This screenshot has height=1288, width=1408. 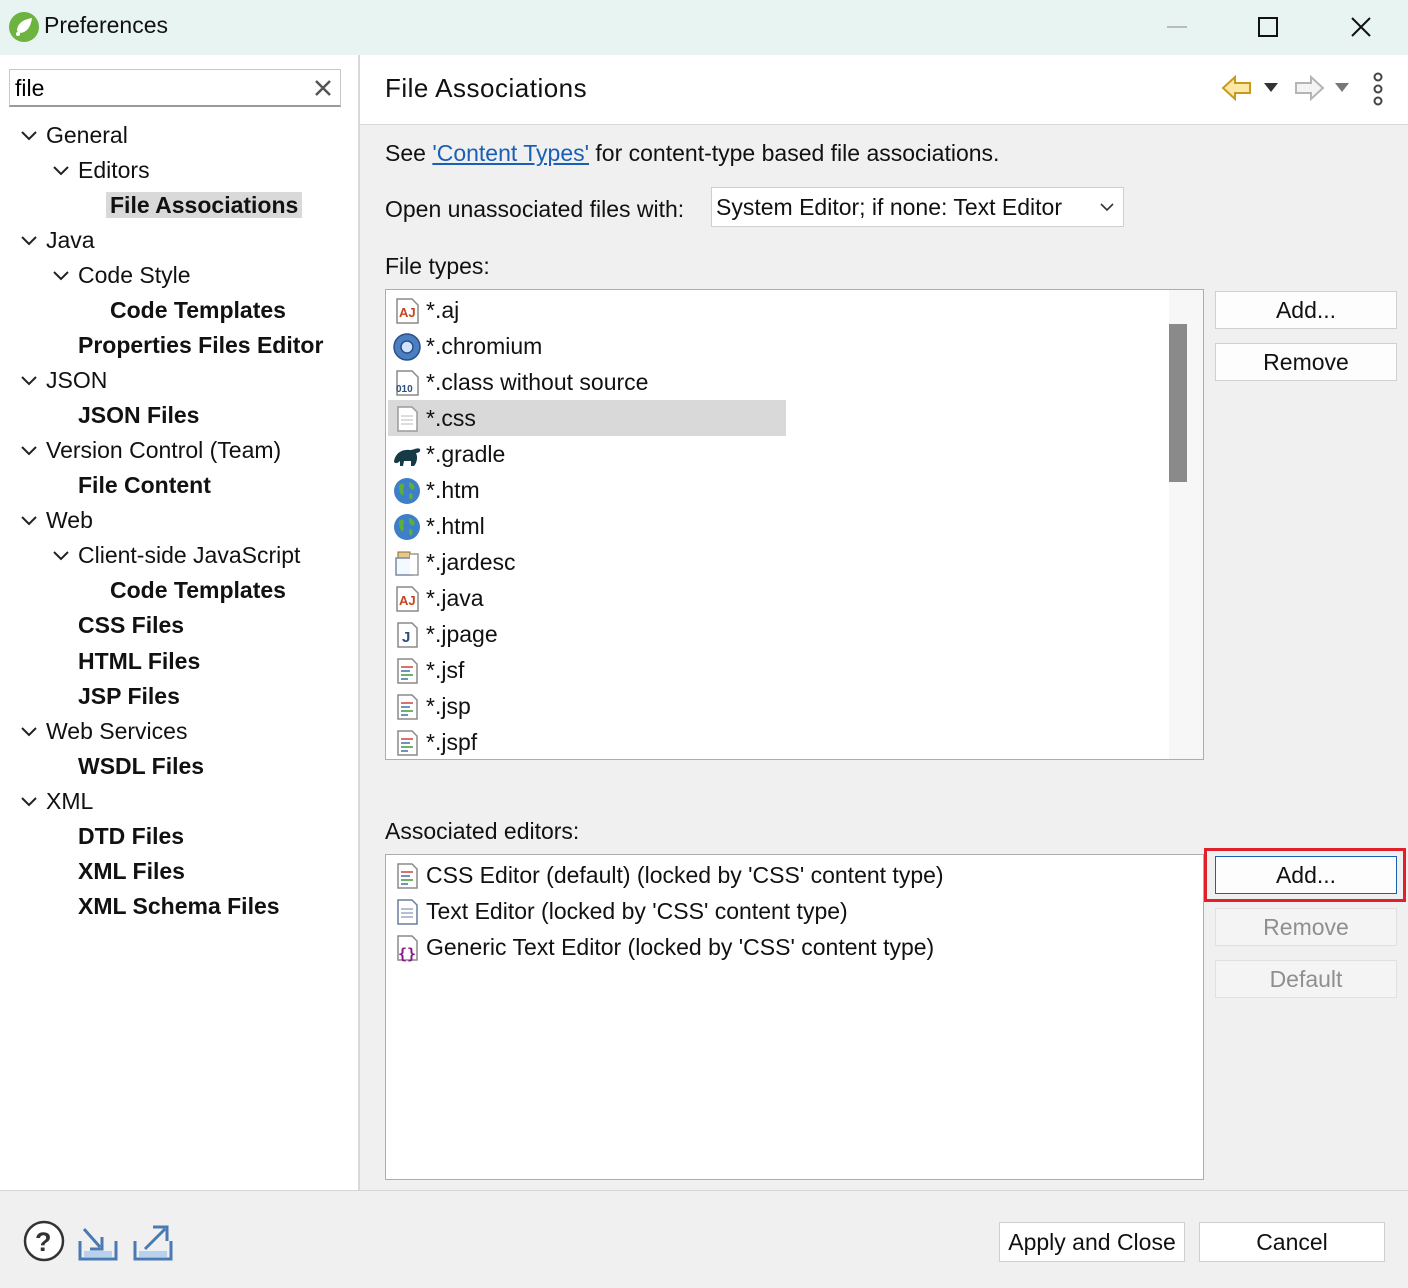 I want to click on file-type-row-selected: *.css, so click(x=587, y=418).